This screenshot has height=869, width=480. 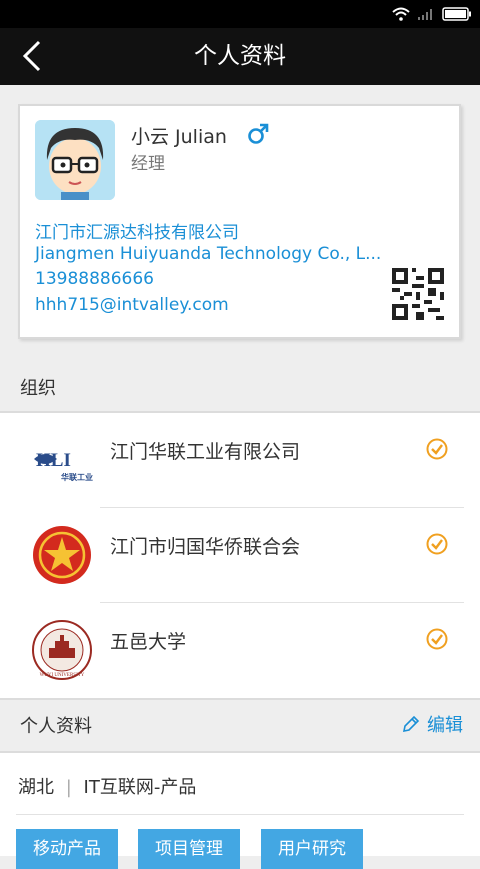 I want to click on edit-button: 编辑, so click(x=432, y=724).